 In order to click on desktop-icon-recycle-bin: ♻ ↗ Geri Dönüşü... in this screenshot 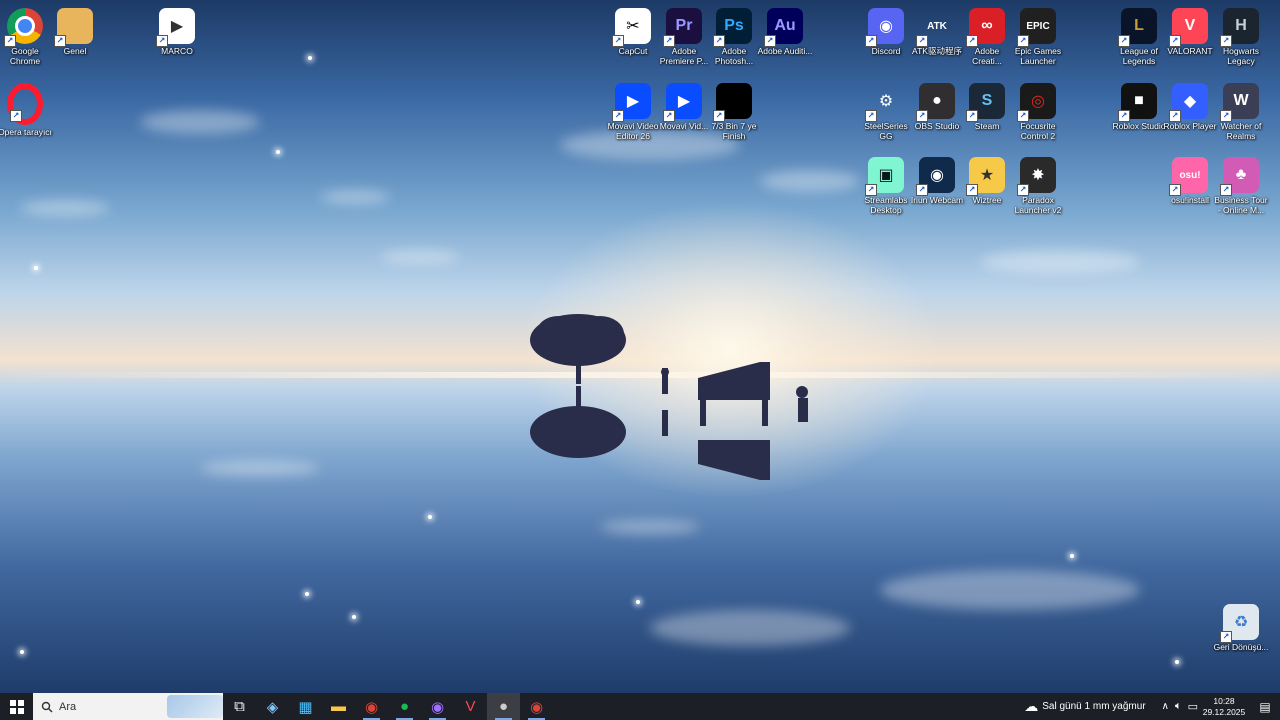, I will do `click(1241, 626)`.